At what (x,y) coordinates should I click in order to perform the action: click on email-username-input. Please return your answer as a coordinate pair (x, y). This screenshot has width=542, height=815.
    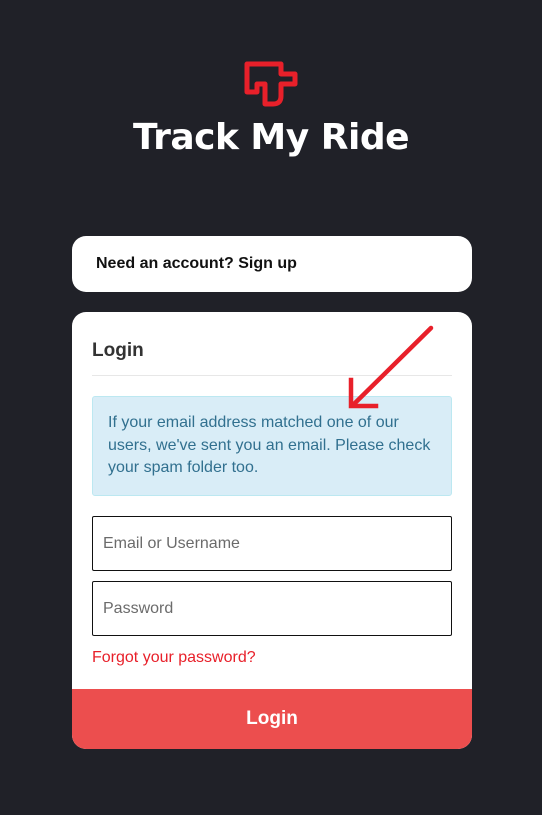
    Looking at the image, I should click on (272, 543).